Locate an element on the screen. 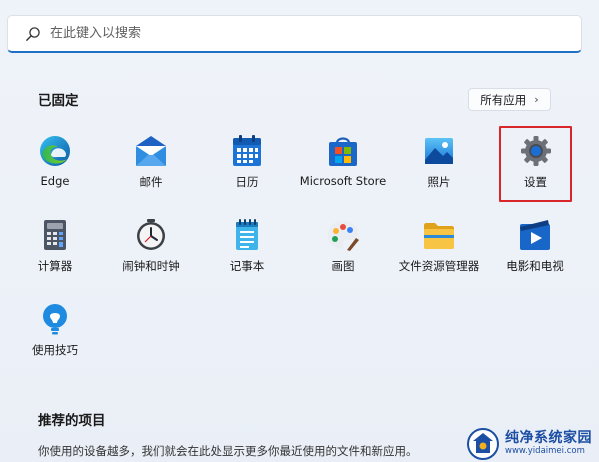  app-label: 设置 is located at coordinates (535, 182).